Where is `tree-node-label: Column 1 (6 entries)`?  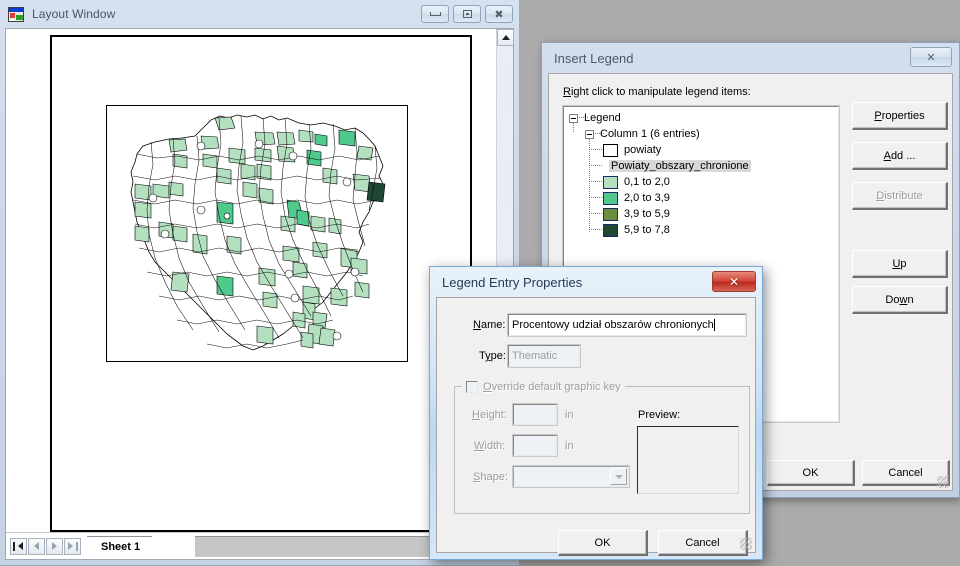 tree-node-label: Column 1 (6 entries) is located at coordinates (650, 134).